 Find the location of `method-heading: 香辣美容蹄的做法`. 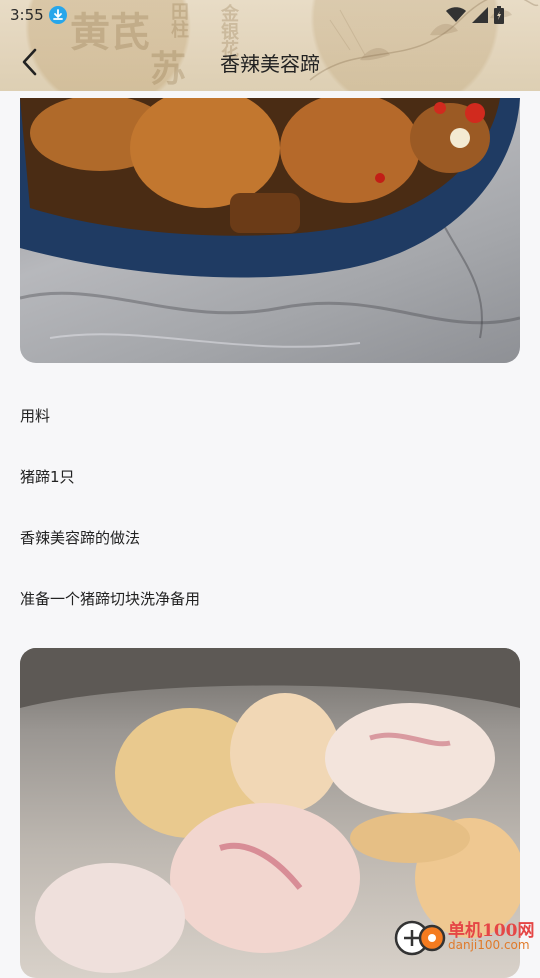

method-heading: 香辣美容蹄的做法 is located at coordinates (80, 538).